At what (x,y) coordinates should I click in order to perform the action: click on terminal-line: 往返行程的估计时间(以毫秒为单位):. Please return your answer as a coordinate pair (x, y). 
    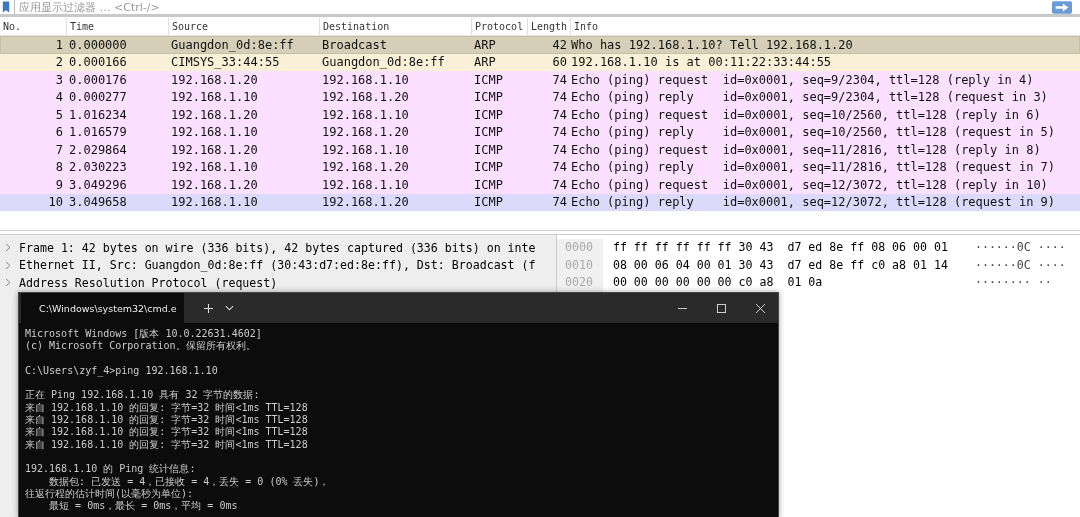
    Looking at the image, I should click on (110, 493).